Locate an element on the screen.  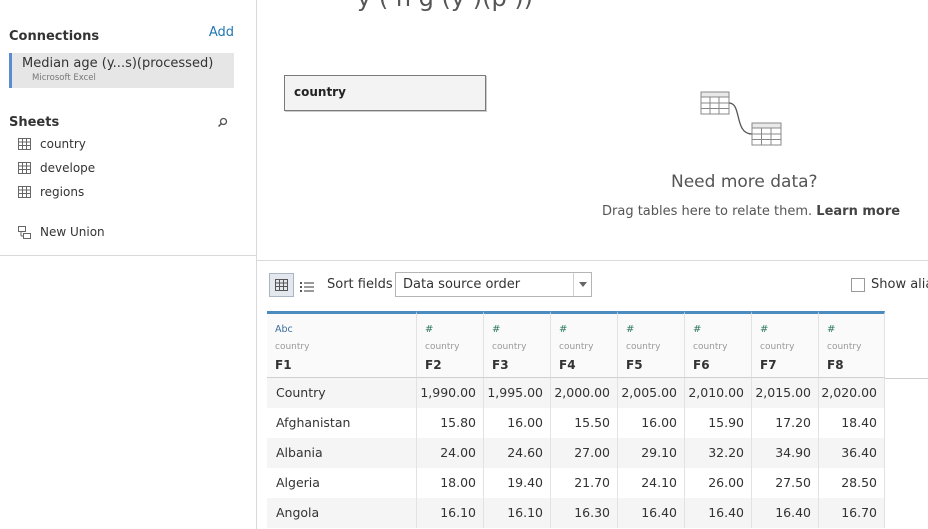
sheets-header: Sheets is located at coordinates (121, 121).